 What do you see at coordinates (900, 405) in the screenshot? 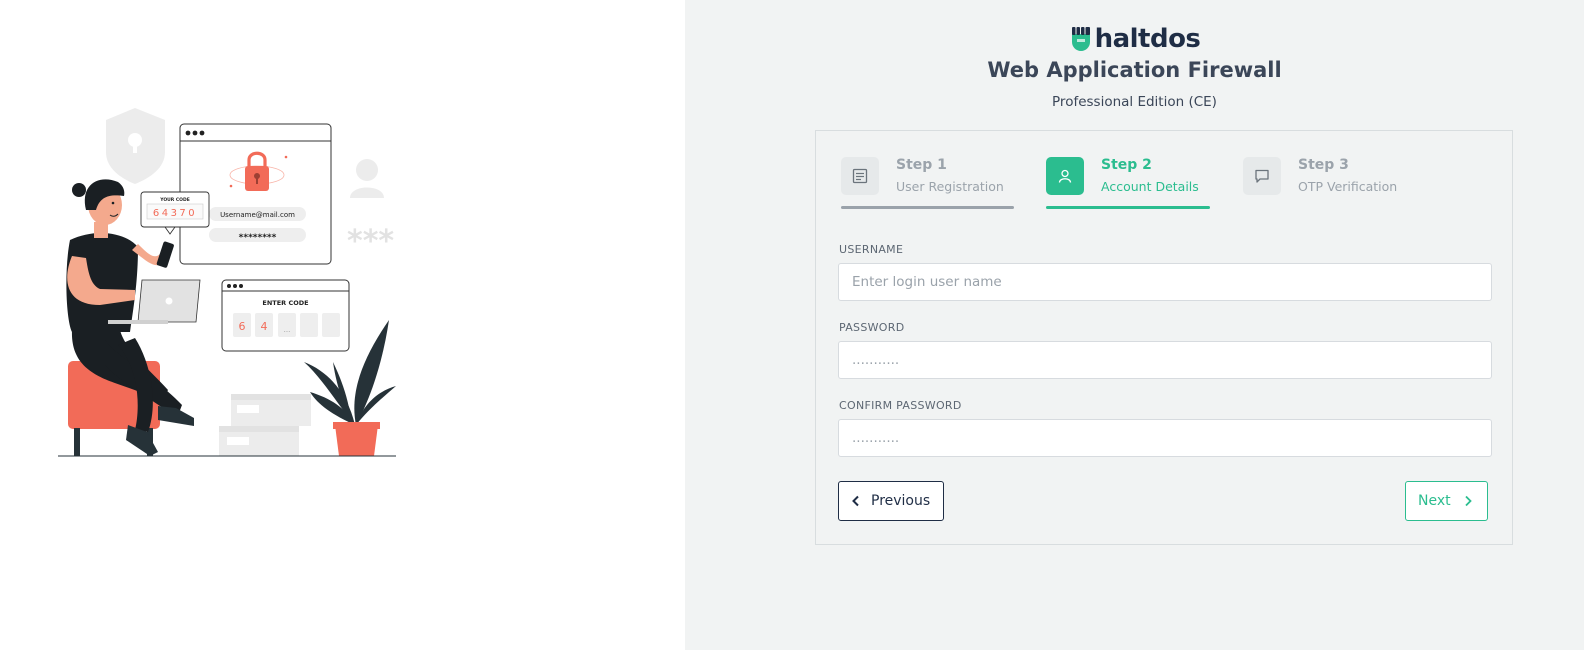
I see `confirm-password-label: CONFIRM PASSWORD` at bounding box center [900, 405].